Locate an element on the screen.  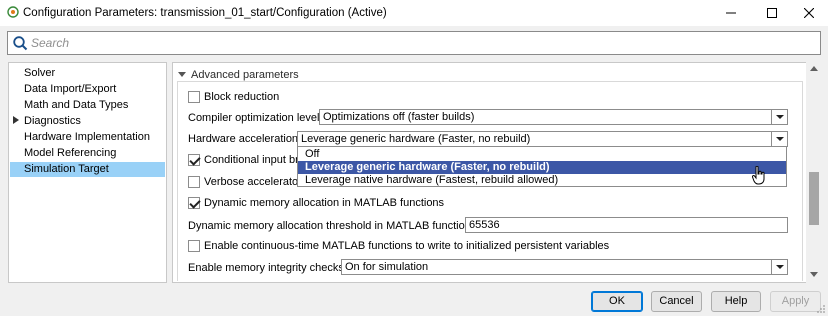
minimize-button is located at coordinates (731, 13).